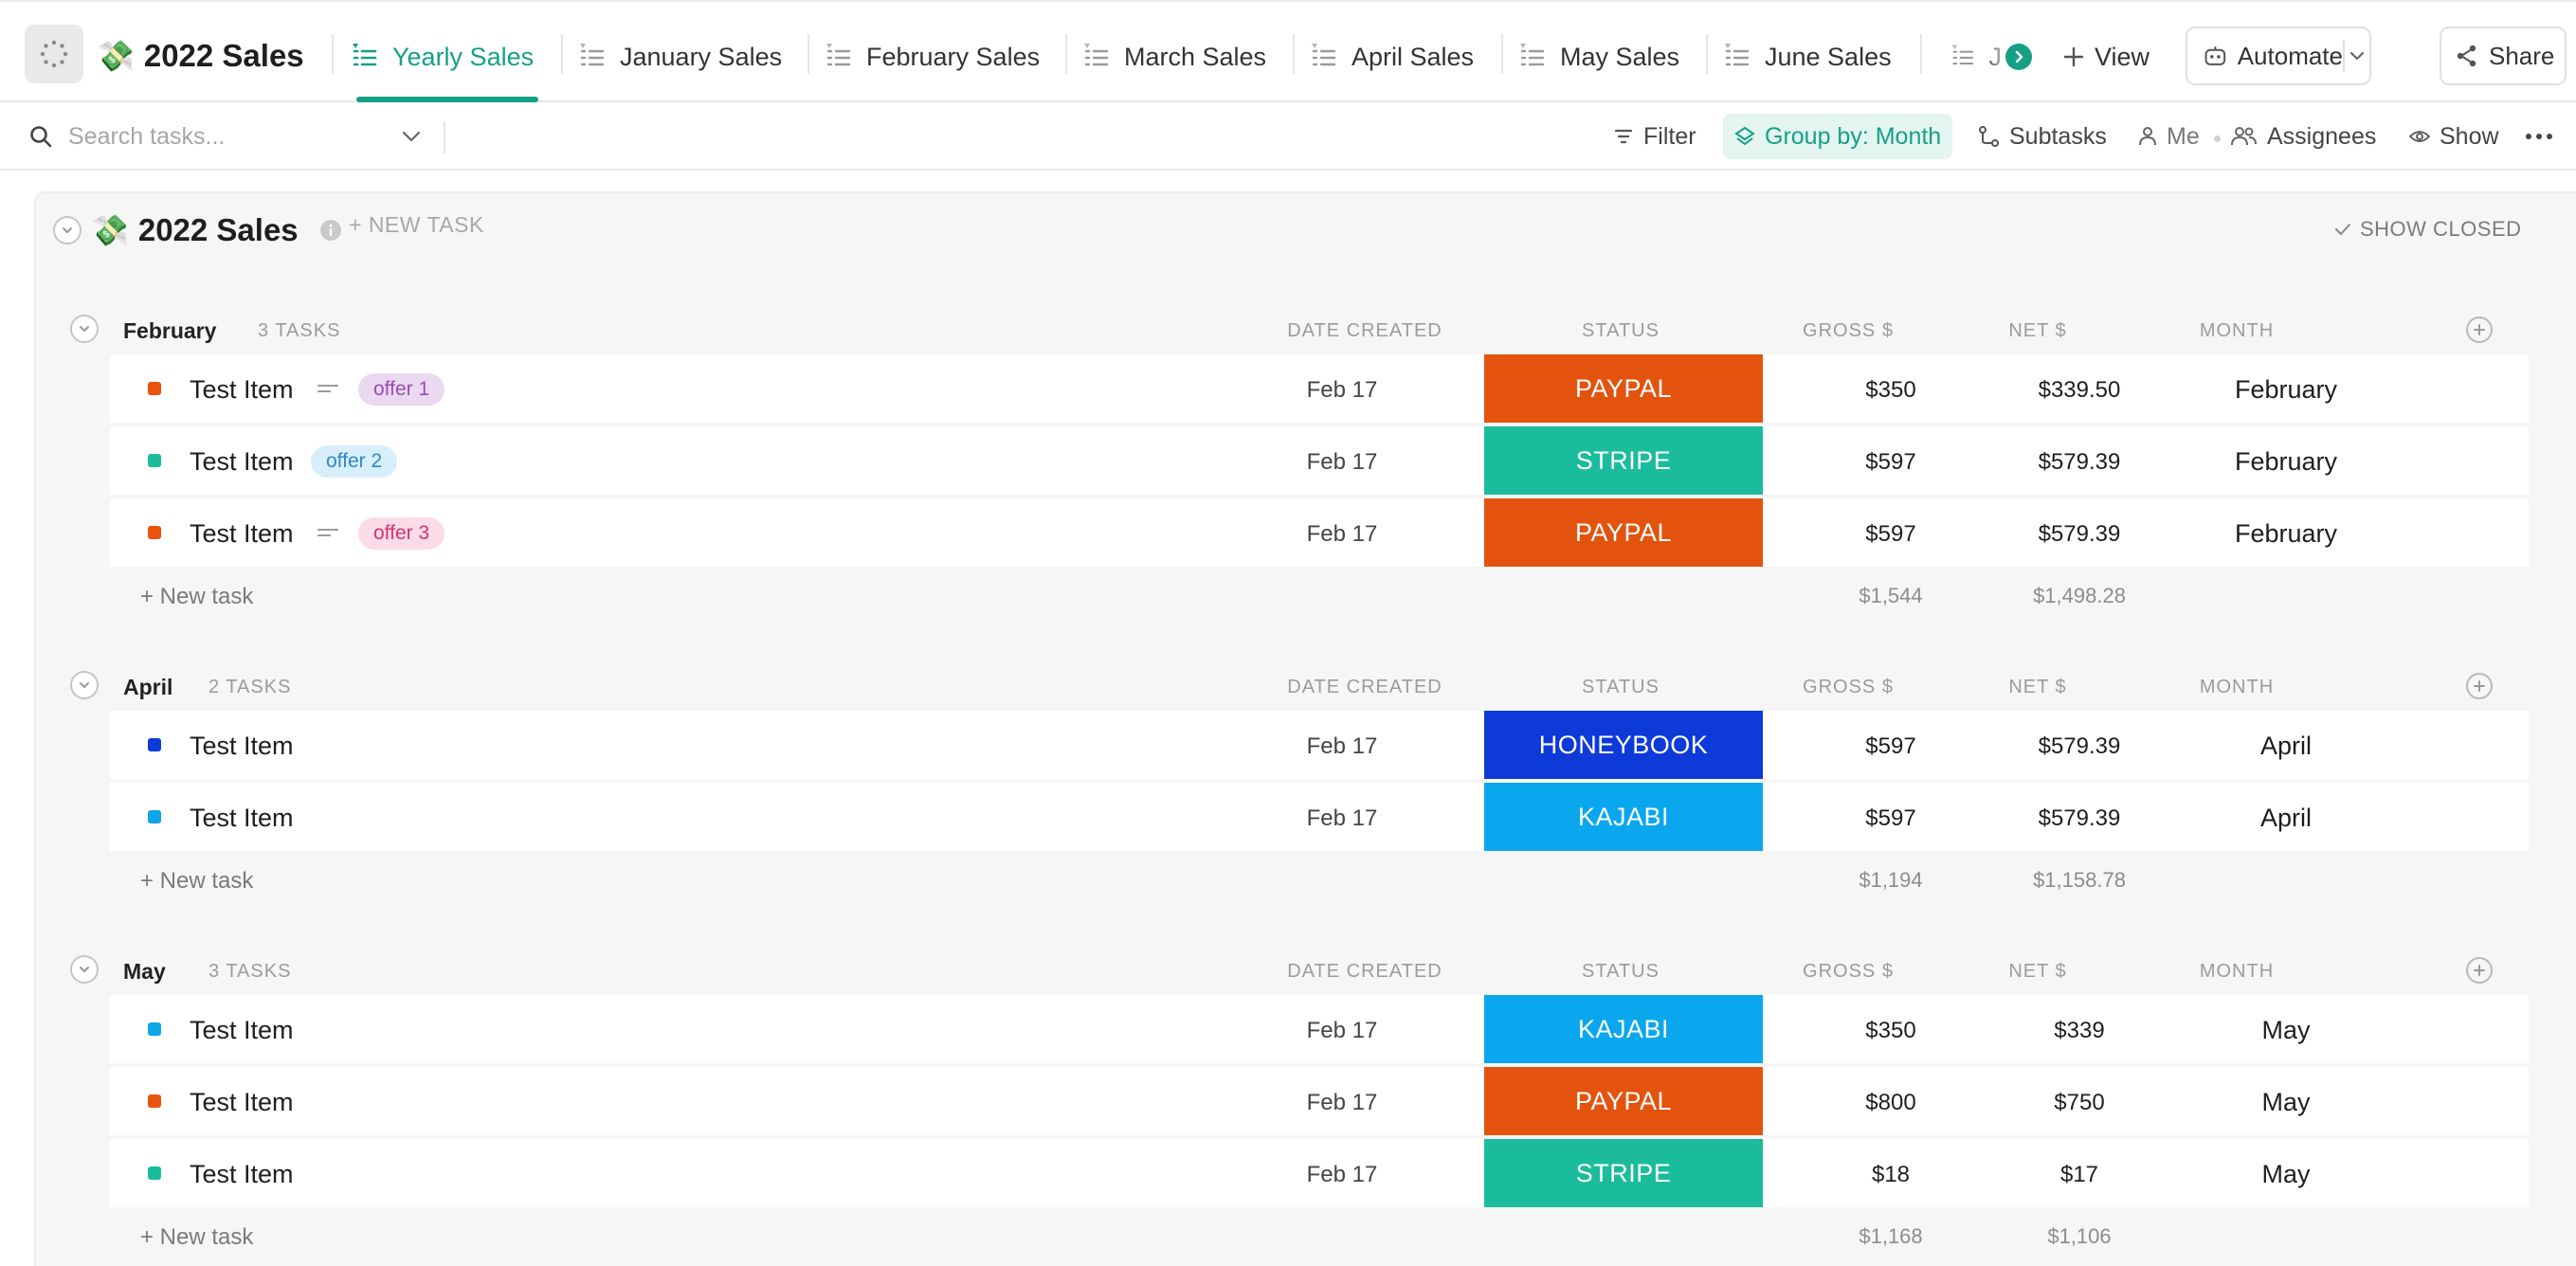 The height and width of the screenshot is (1266, 2576). What do you see at coordinates (411, 139) in the screenshot?
I see `search-dropdown` at bounding box center [411, 139].